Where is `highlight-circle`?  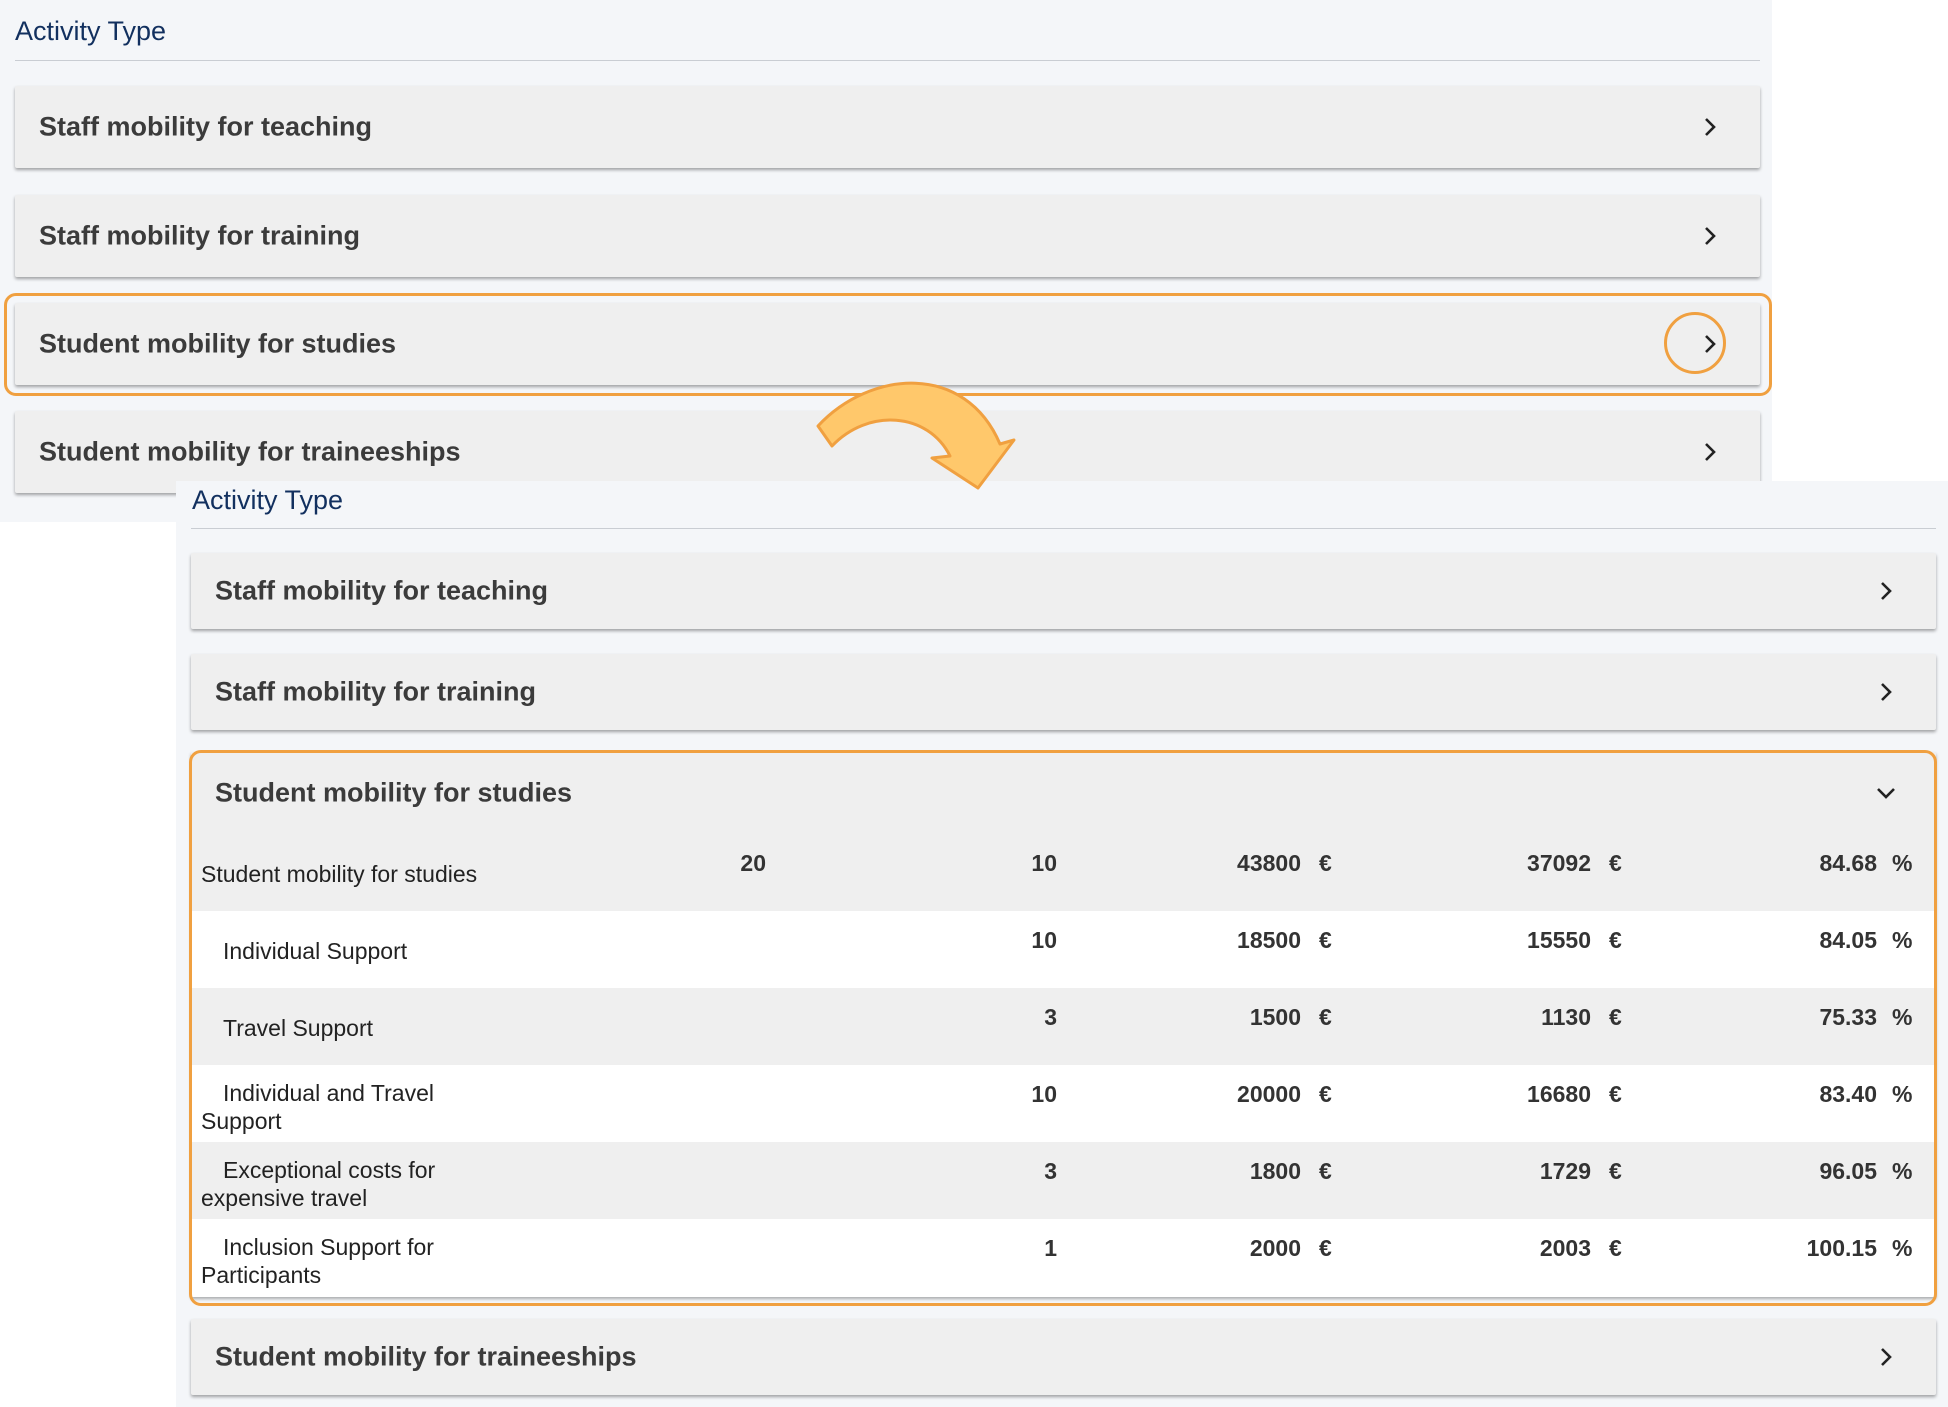
highlight-circle is located at coordinates (1695, 343).